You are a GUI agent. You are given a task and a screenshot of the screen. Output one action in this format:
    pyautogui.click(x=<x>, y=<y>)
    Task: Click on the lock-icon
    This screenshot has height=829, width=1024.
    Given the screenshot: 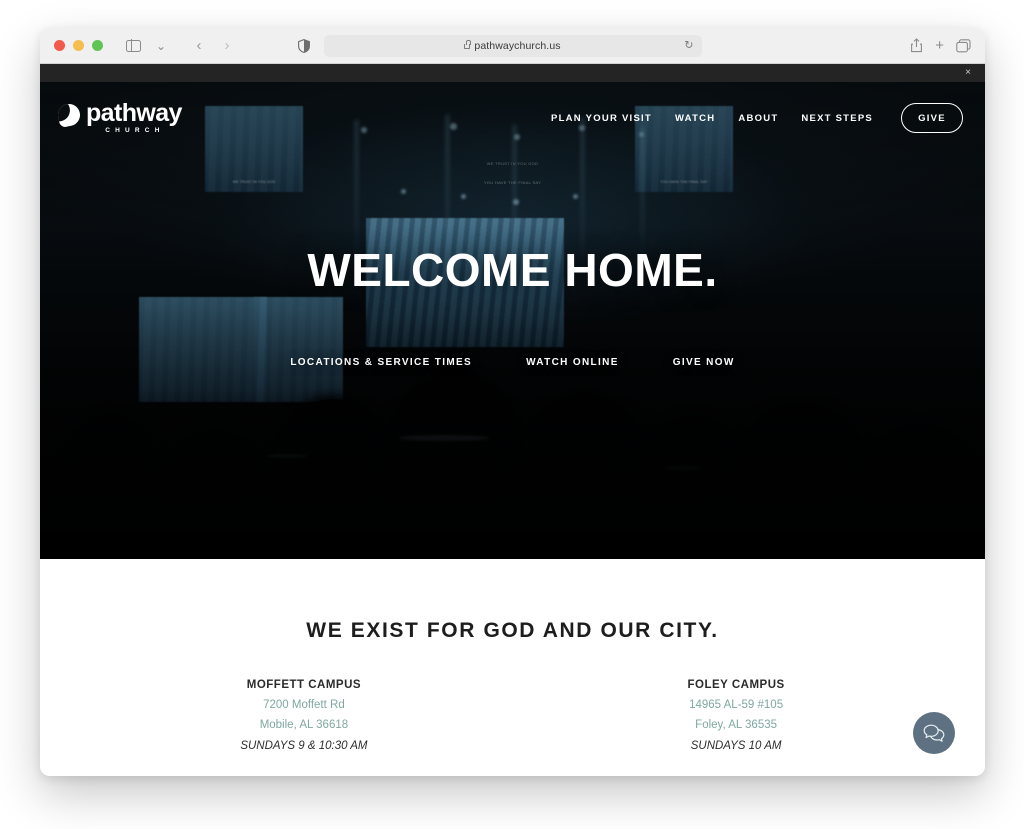 What is the action you would take?
    pyautogui.click(x=467, y=44)
    